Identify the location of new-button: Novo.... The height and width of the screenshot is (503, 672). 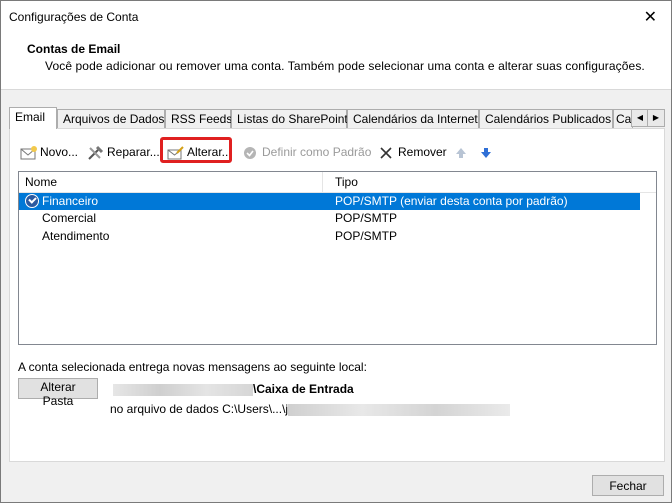
(49, 152).